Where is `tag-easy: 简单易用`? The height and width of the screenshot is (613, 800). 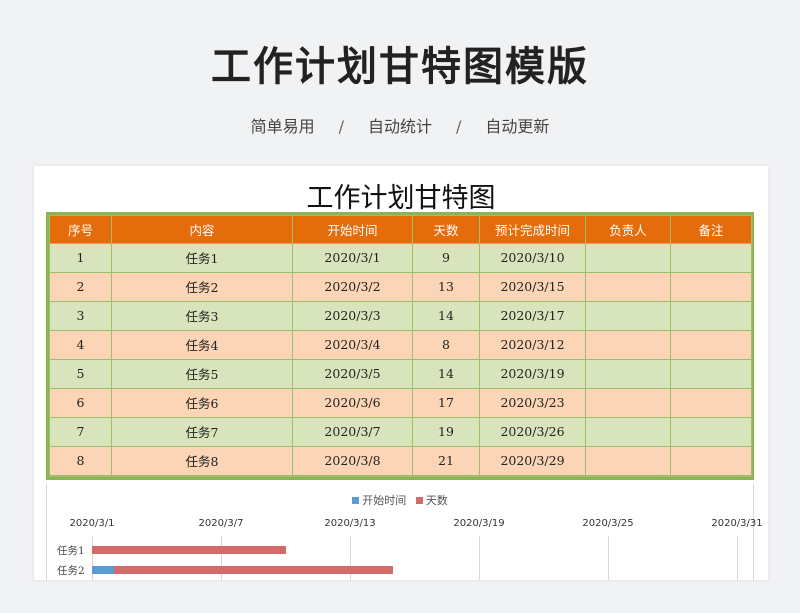 tag-easy: 简单易用 is located at coordinates (282, 126).